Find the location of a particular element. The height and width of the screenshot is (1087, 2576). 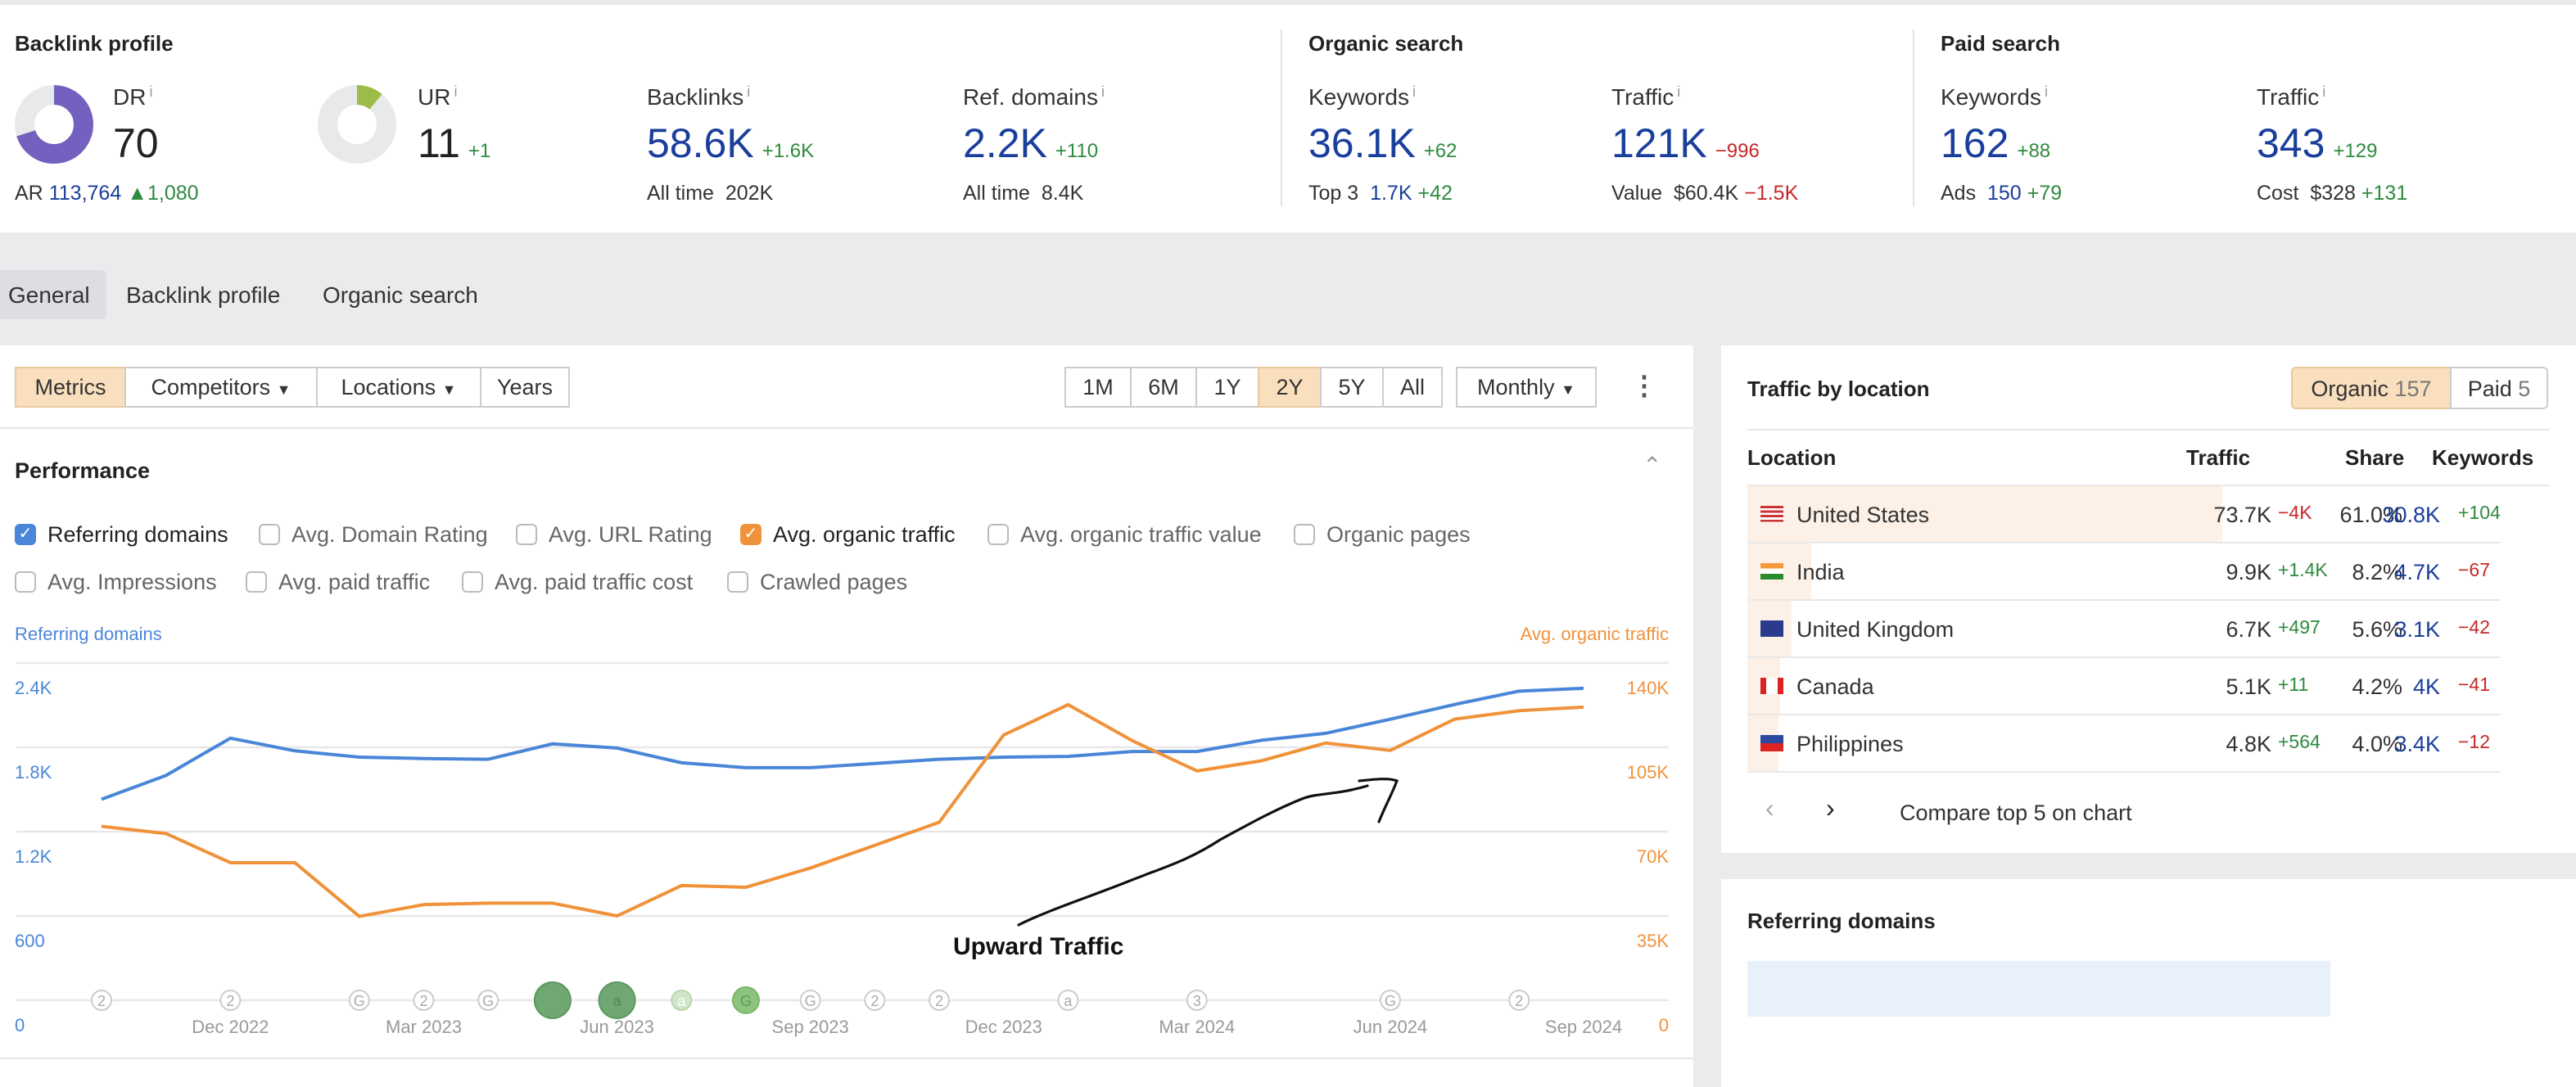

years-button: Years is located at coordinates (525, 387).